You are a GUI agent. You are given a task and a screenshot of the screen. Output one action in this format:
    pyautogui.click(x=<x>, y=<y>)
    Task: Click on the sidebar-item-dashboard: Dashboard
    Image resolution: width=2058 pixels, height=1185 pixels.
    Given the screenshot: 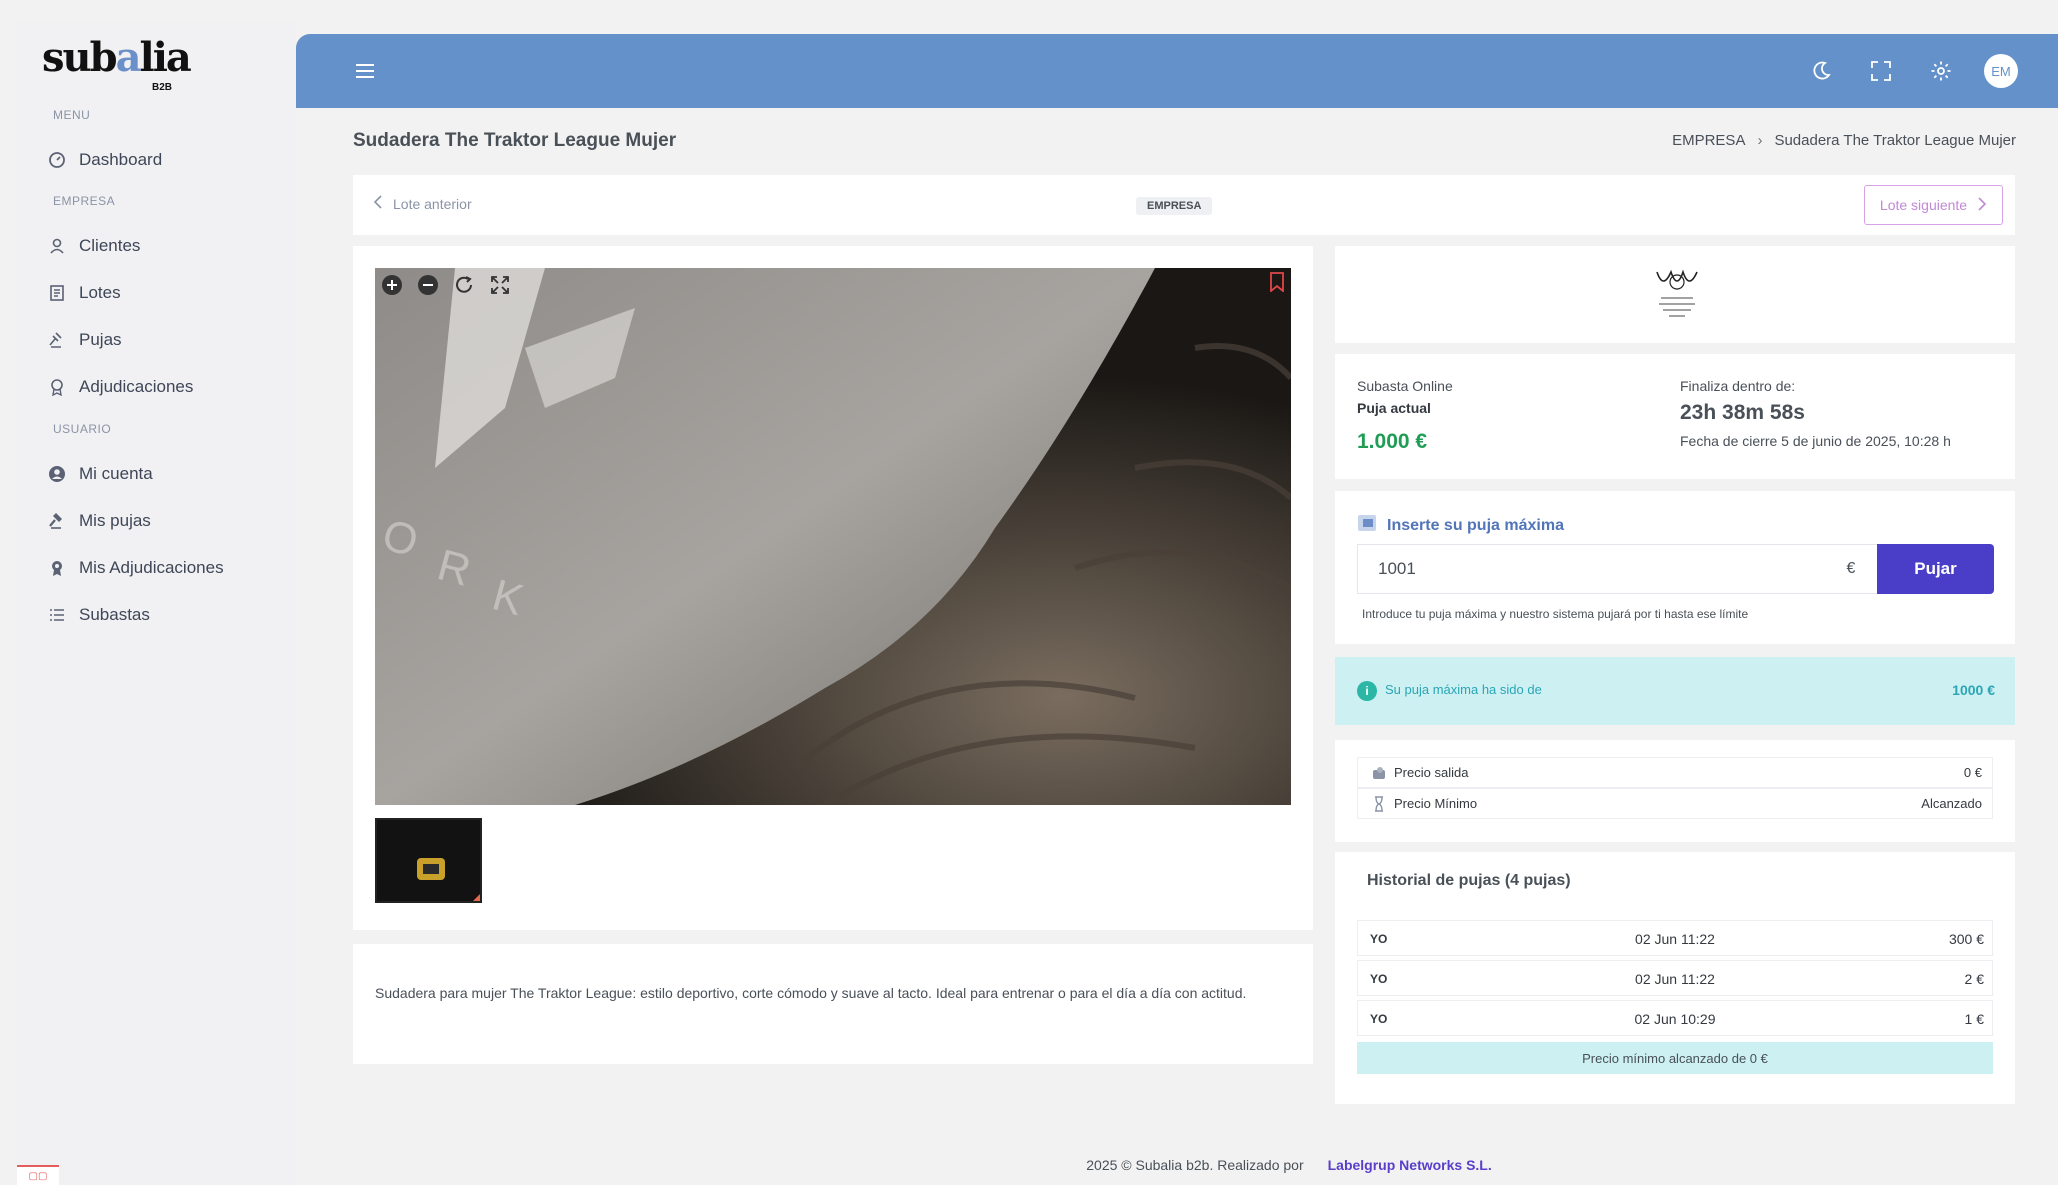 What is the action you would take?
    pyautogui.click(x=104, y=160)
    